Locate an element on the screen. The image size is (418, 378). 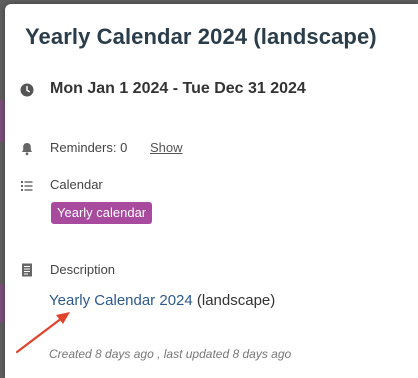
clock-icon is located at coordinates (27, 90).